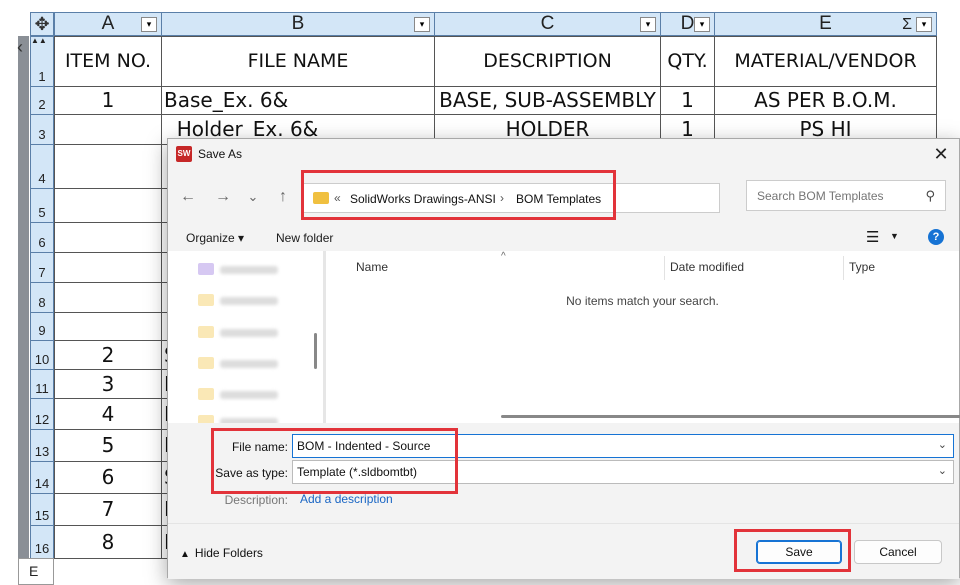 Image resolution: width=960 pixels, height=585 pixels. Describe the element at coordinates (547, 24) in the screenshot. I see `column-header-c: C ▾` at that location.